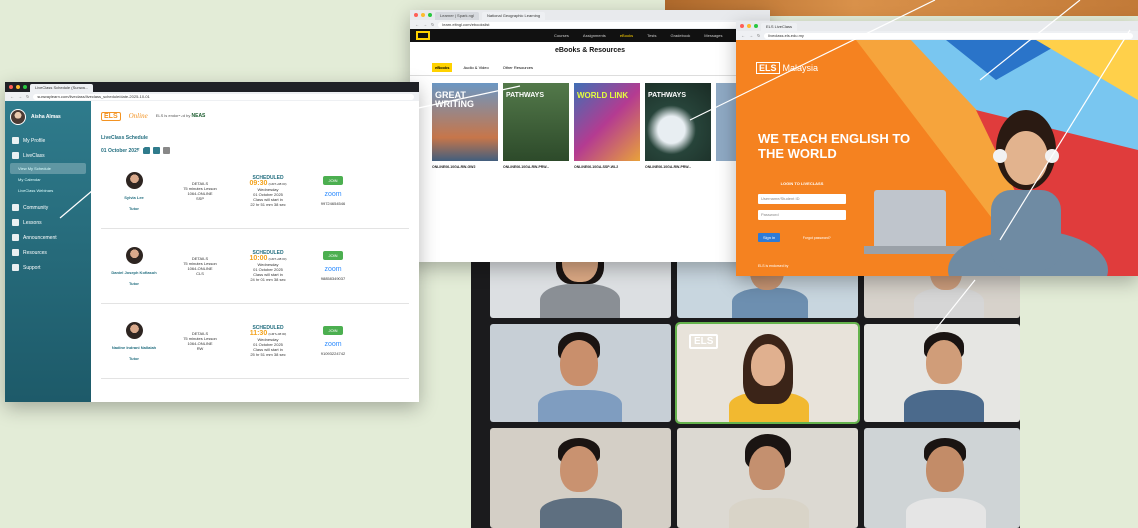 This screenshot has height=528, width=1138. Describe the element at coordinates (773, 266) in the screenshot. I see `endorsement-text: ELS is endorsed by` at that location.